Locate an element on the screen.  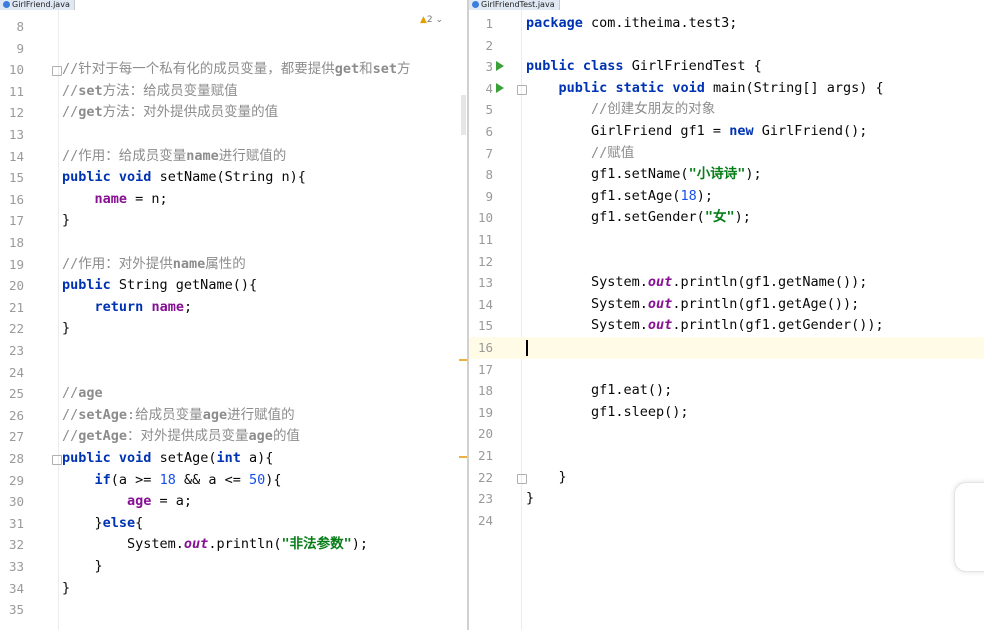
code-line: 12 //get方法：对外提供成员变量的值 is located at coordinates (233, 113).